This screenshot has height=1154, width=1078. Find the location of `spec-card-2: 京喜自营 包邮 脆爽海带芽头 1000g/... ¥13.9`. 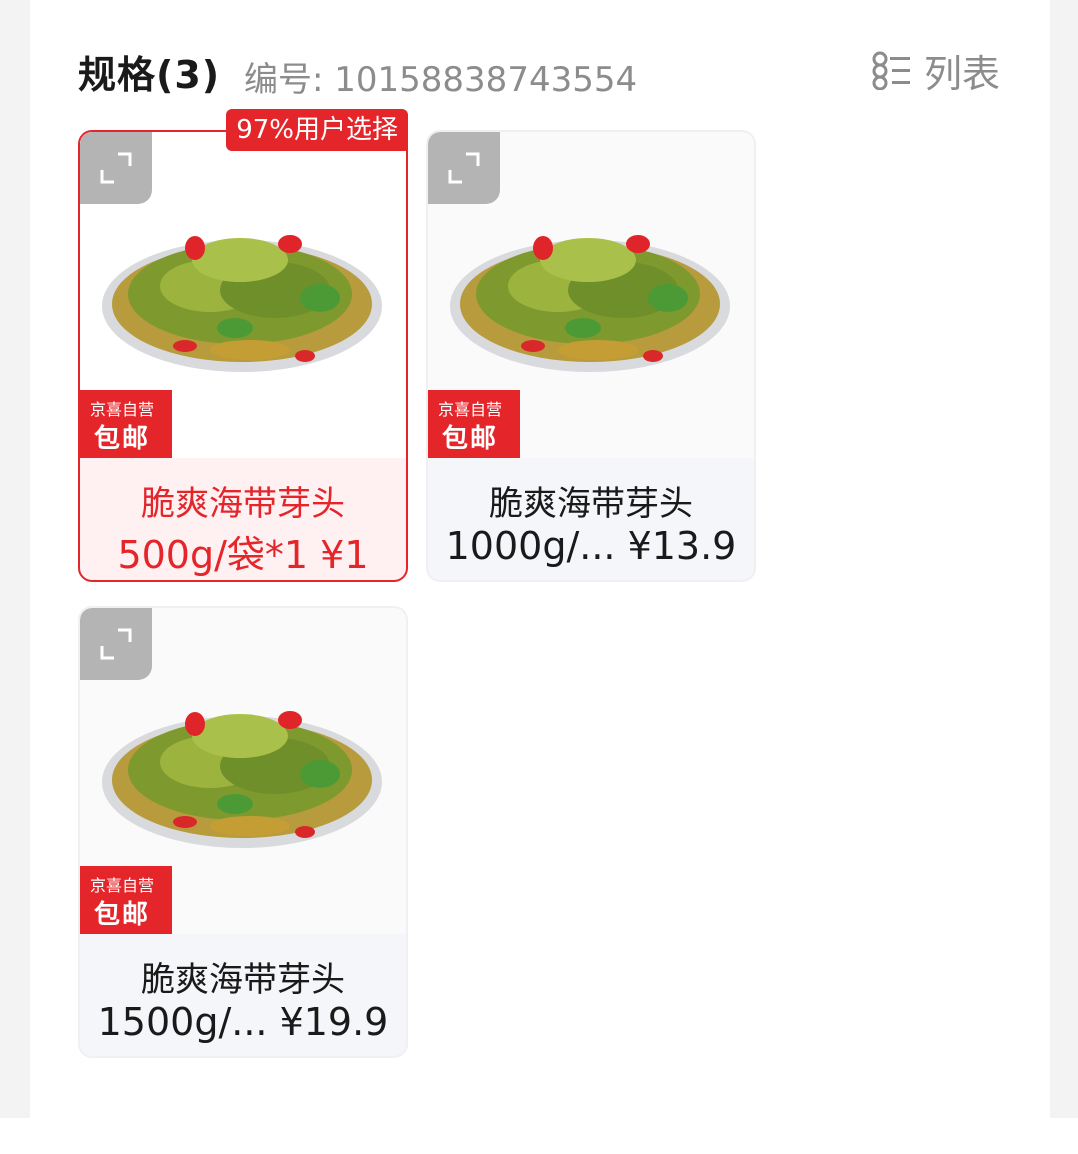

spec-card-2: 京喜自营 包邮 脆爽海带芽头 1000g/... ¥13.9 is located at coordinates (591, 356).